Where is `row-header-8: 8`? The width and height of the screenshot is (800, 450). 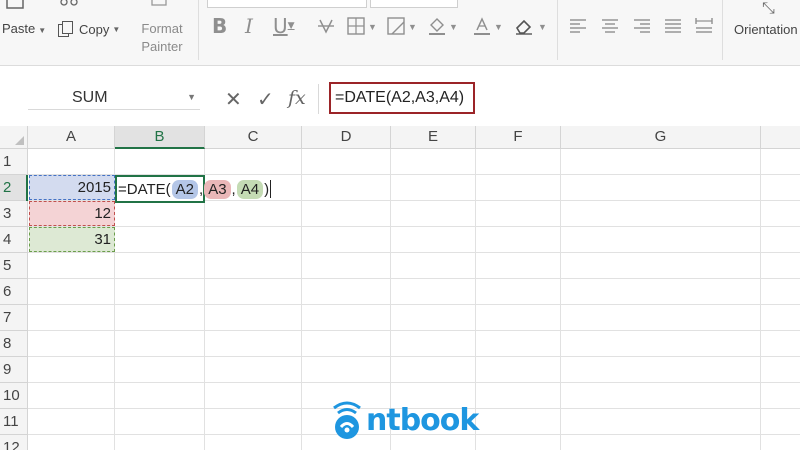 row-header-8: 8 is located at coordinates (14, 344).